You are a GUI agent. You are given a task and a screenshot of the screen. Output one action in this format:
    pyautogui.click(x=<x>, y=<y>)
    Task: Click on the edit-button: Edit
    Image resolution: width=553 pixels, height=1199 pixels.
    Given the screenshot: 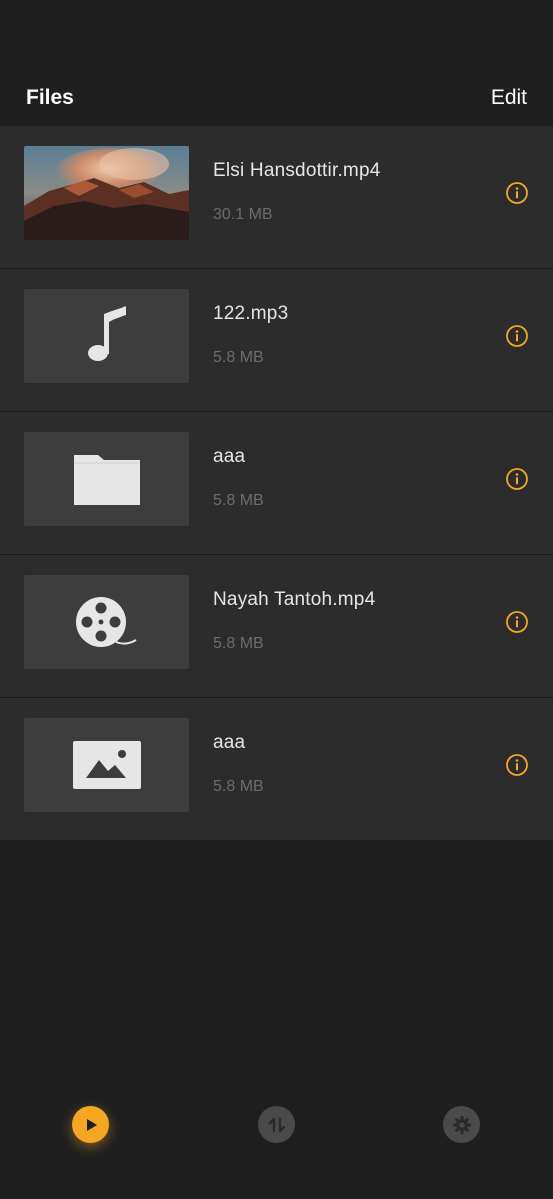 What is the action you would take?
    pyautogui.click(x=509, y=98)
    